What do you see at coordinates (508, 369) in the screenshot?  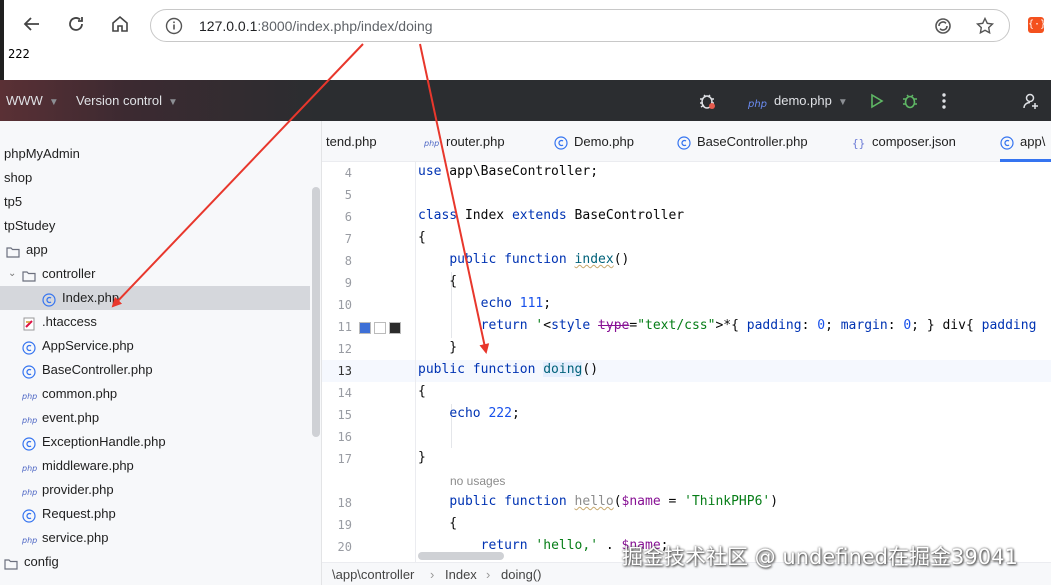 I see `code-line-13: public function doing()` at bounding box center [508, 369].